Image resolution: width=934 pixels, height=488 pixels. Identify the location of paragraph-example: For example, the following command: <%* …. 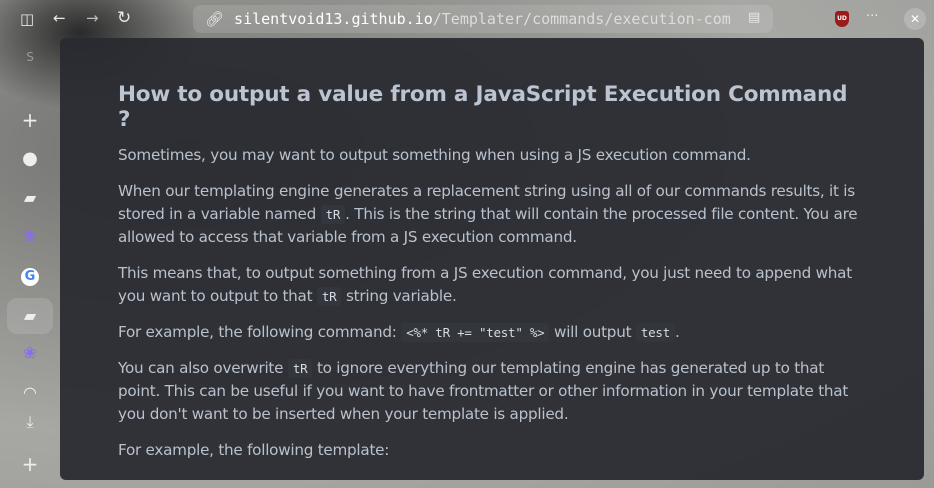
(492, 332).